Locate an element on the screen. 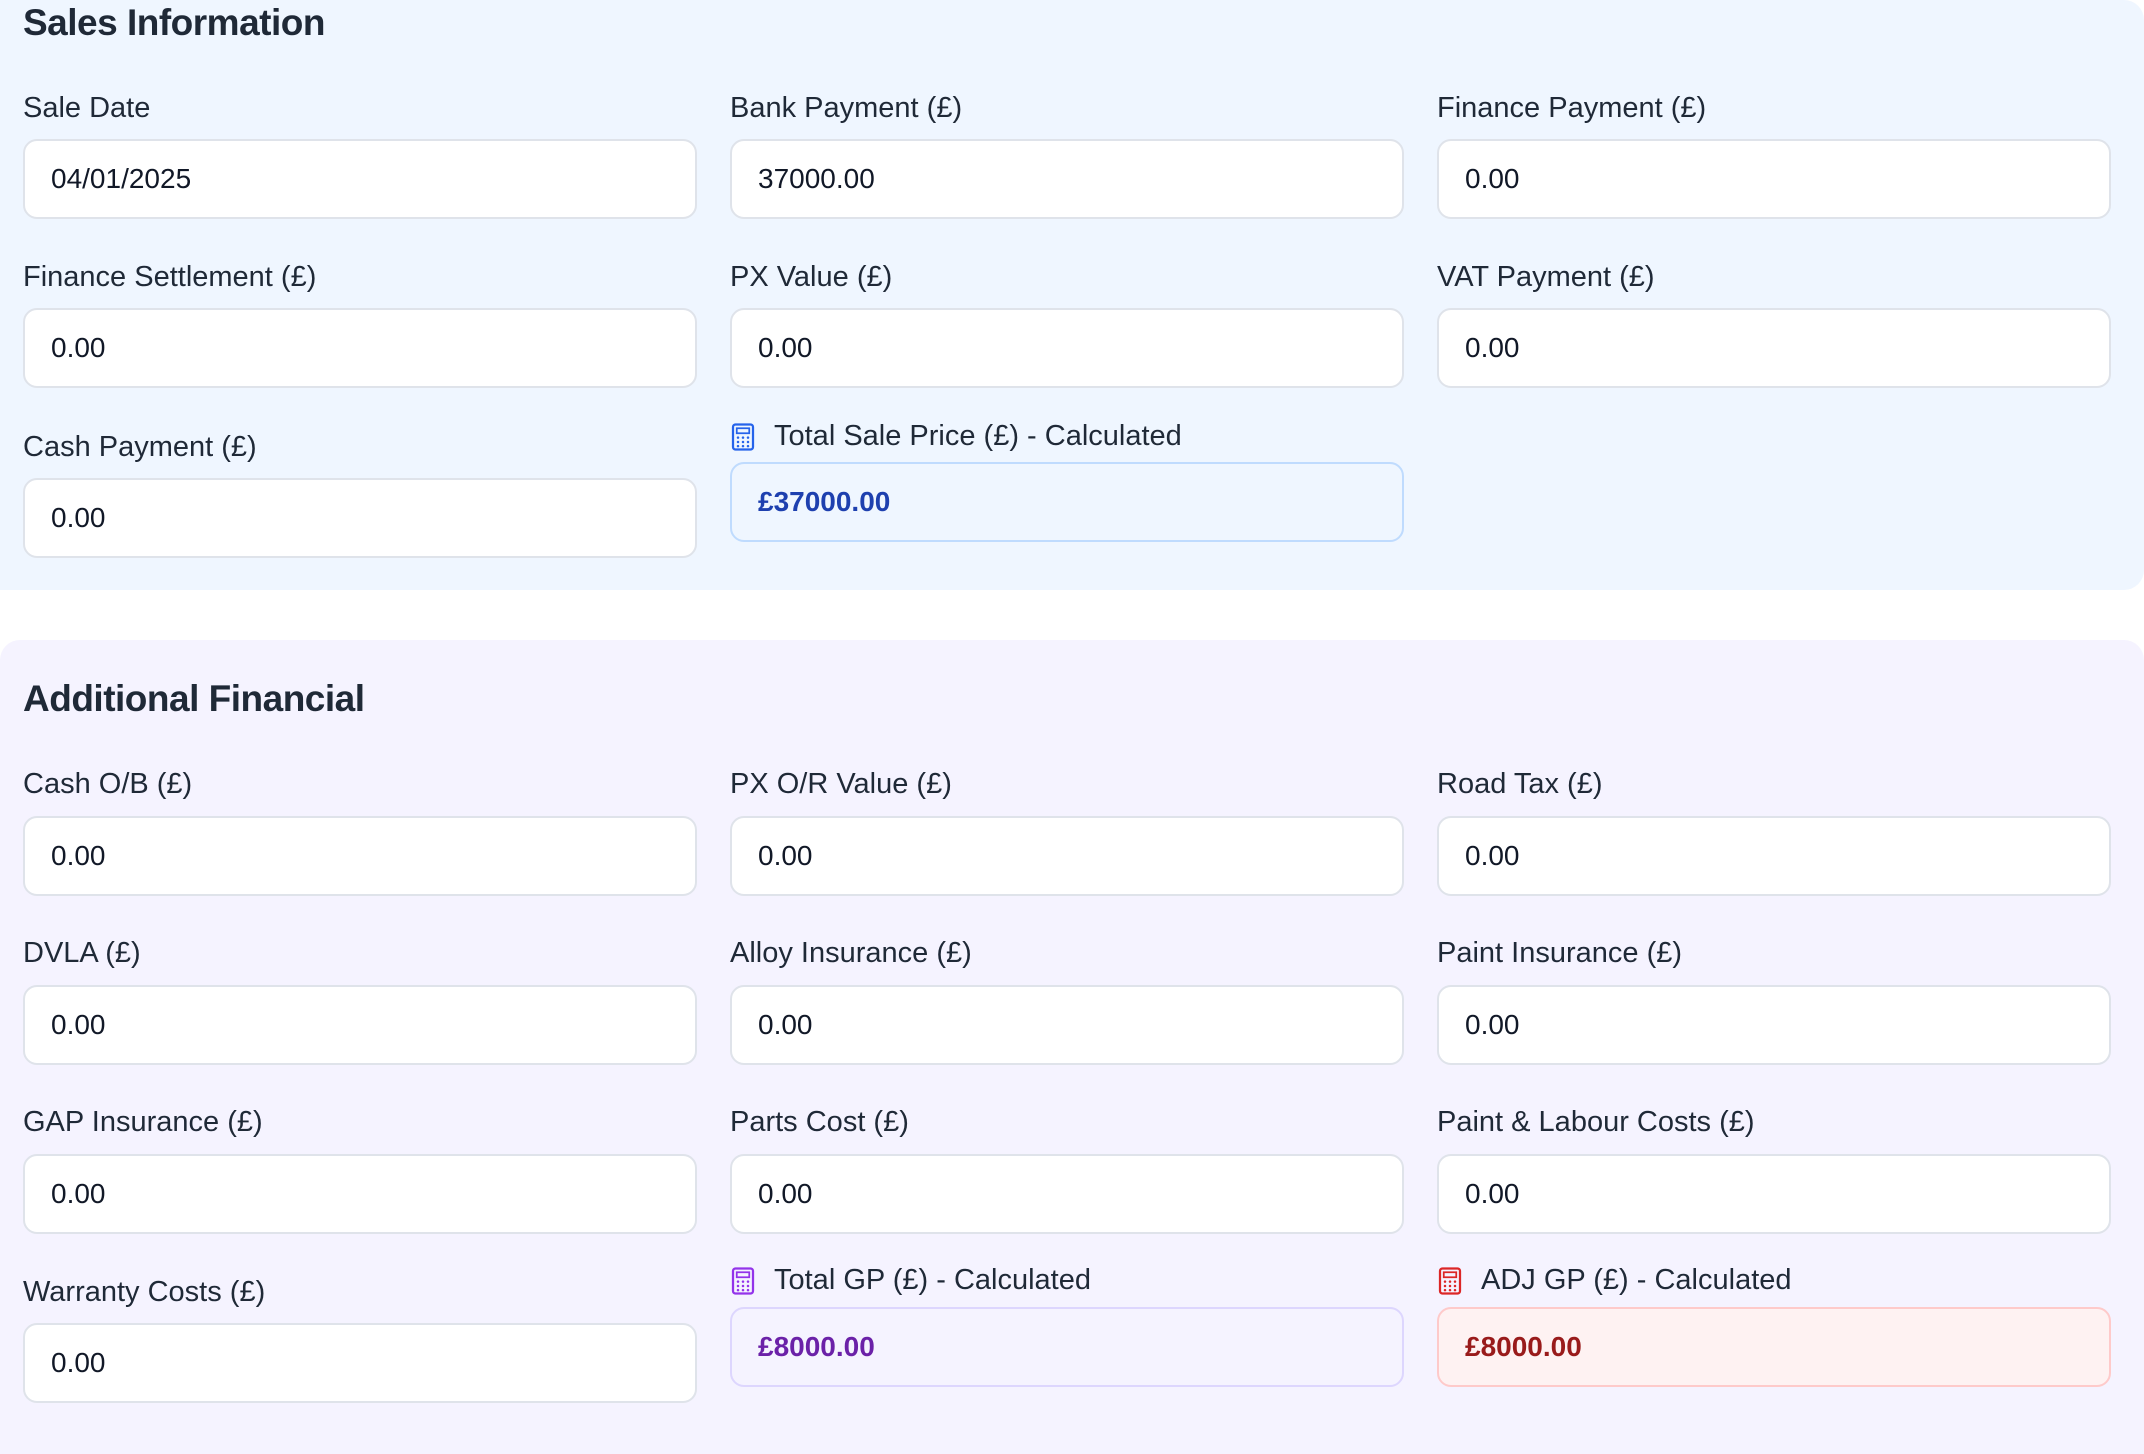  cash-ob-label: Cash O/B (£) is located at coordinates (108, 784).